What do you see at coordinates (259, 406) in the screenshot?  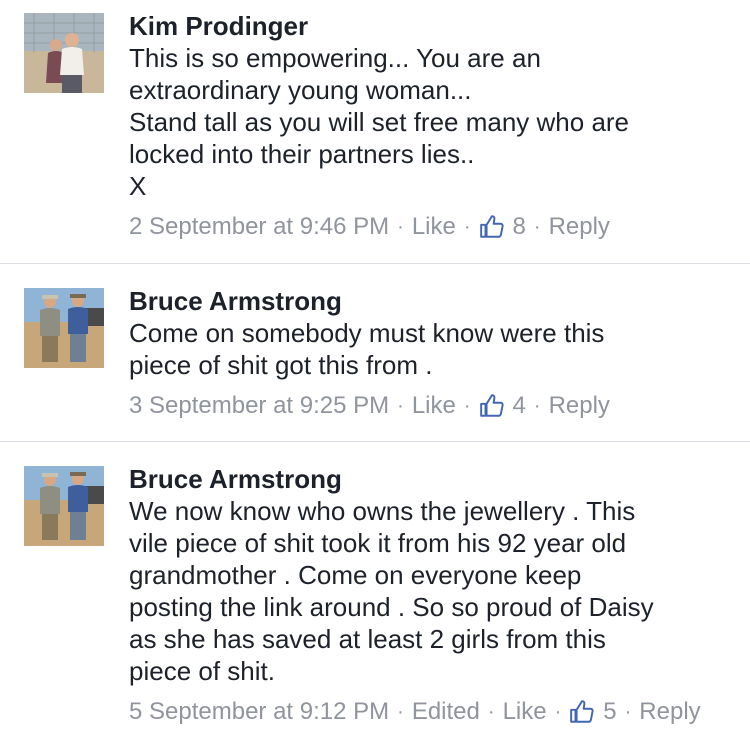 I see `timestamp: 3 September at 9:25 PM` at bounding box center [259, 406].